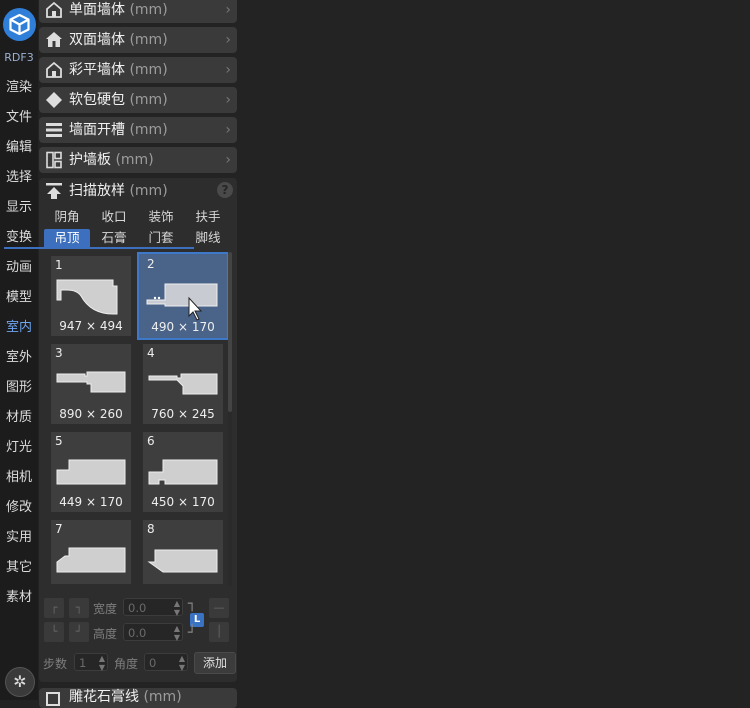 The height and width of the screenshot is (708, 750). What do you see at coordinates (19, 148) in the screenshot?
I see `sidebar-item-edit: 编辑` at bounding box center [19, 148].